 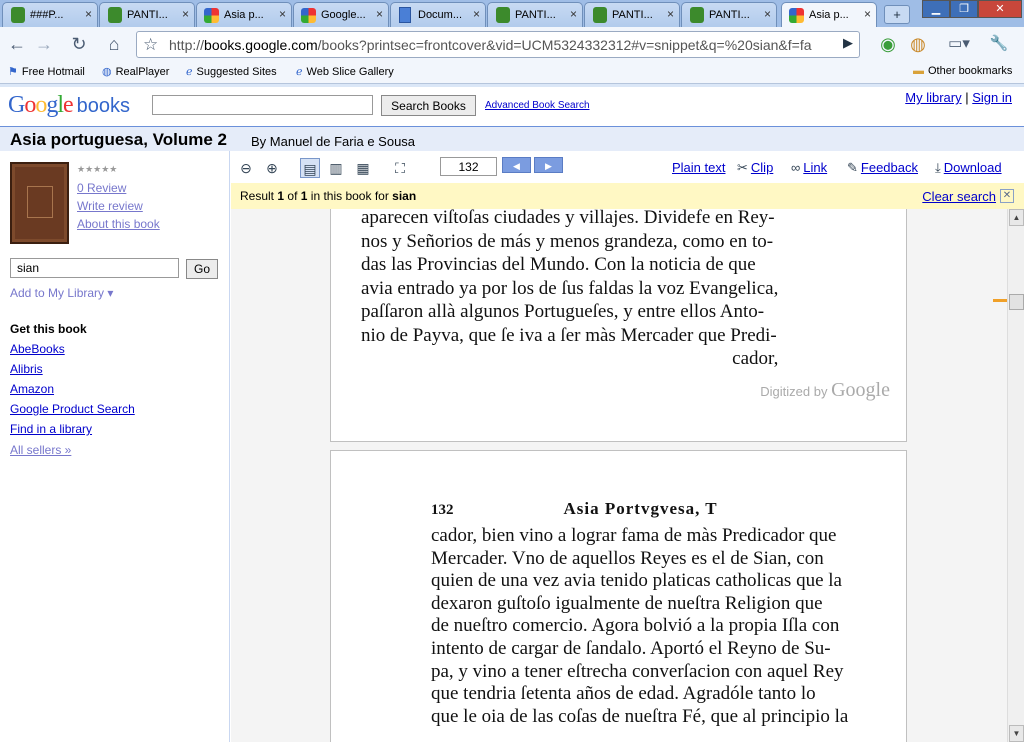 I want to click on page-number-input, so click(x=468, y=166).